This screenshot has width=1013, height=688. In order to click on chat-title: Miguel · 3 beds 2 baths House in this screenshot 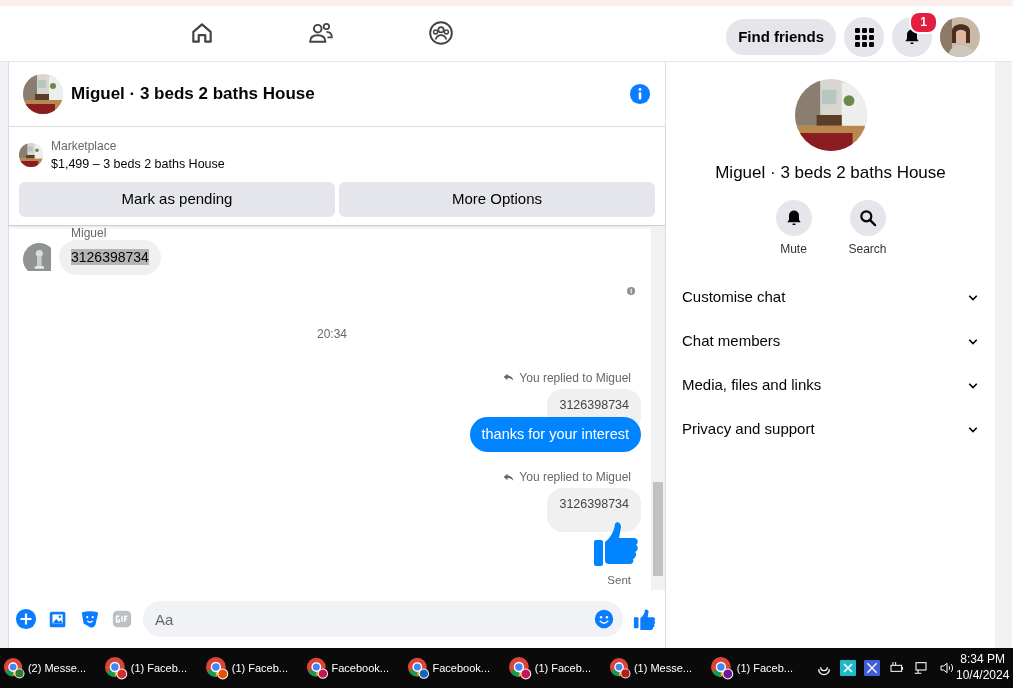, I will do `click(193, 94)`.